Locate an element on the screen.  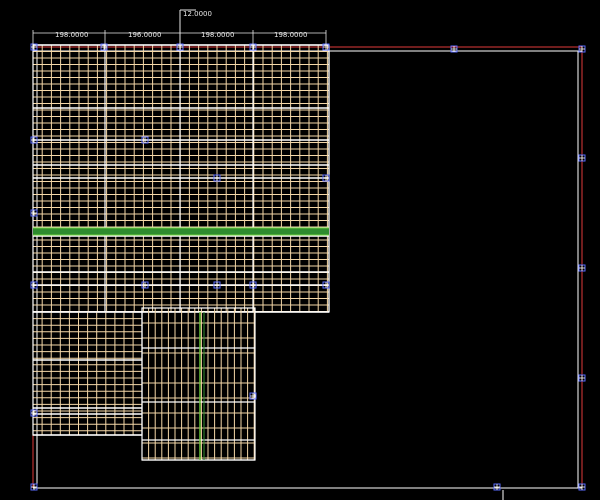
grid-lower-middle-outline is located at coordinates (198, 384).